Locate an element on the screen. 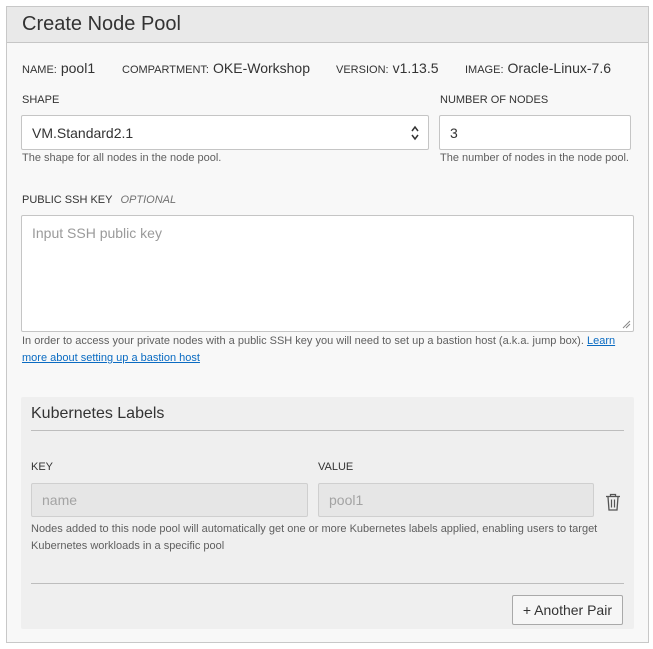 The width and height of the screenshot is (653, 649). meta-image: IMAGE: Oracle-Linux-7.6 is located at coordinates (538, 68).